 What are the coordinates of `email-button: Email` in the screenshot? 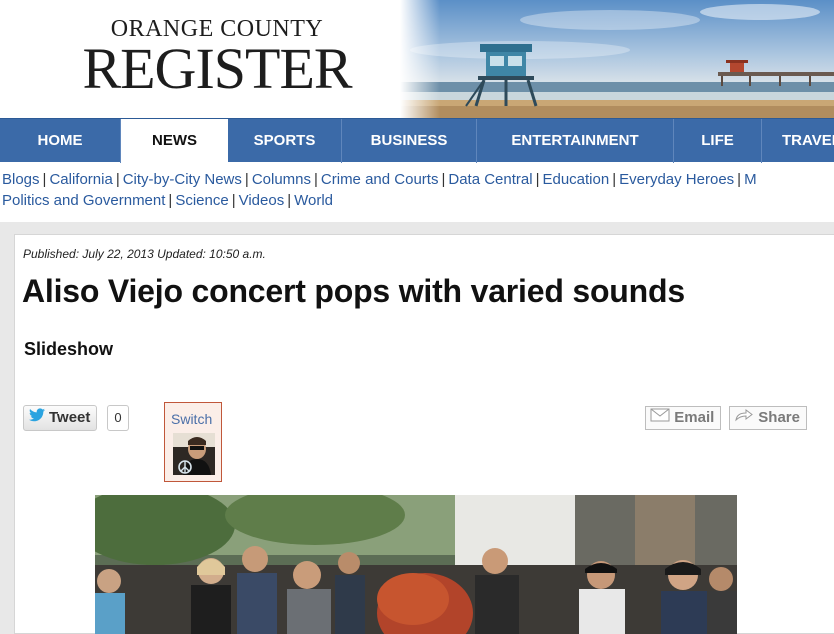 It's located at (683, 418).